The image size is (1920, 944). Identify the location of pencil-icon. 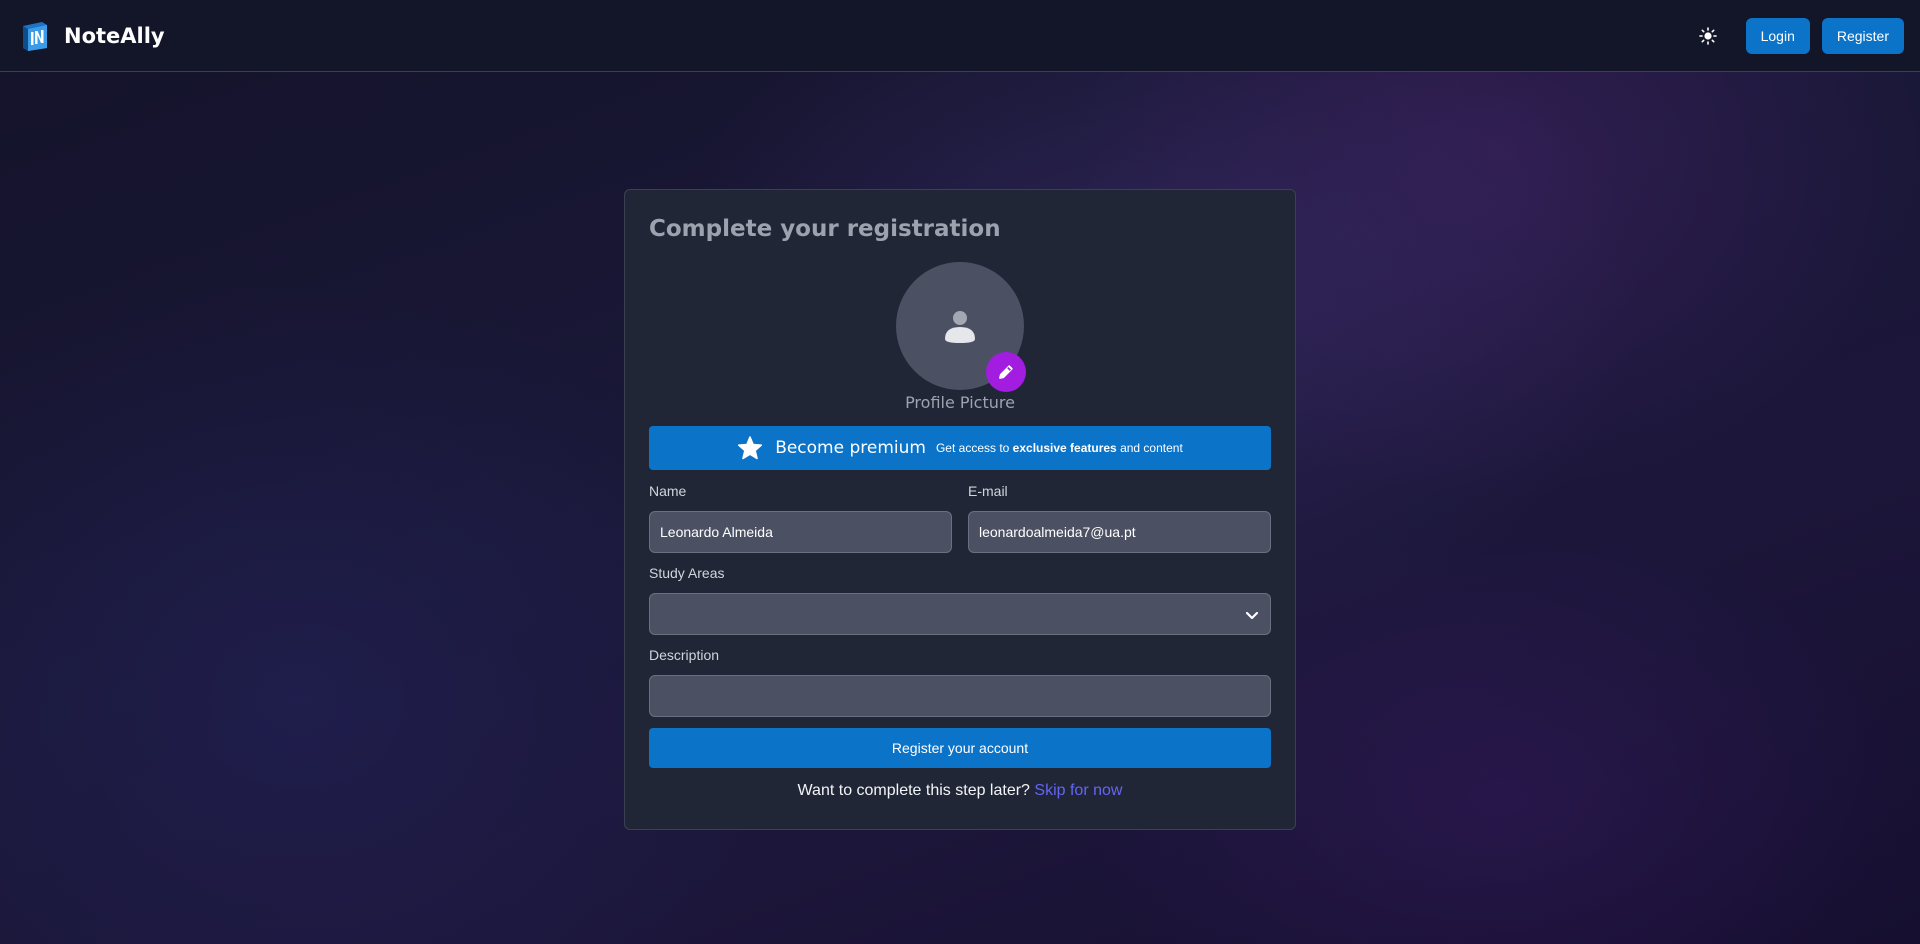
(1006, 372).